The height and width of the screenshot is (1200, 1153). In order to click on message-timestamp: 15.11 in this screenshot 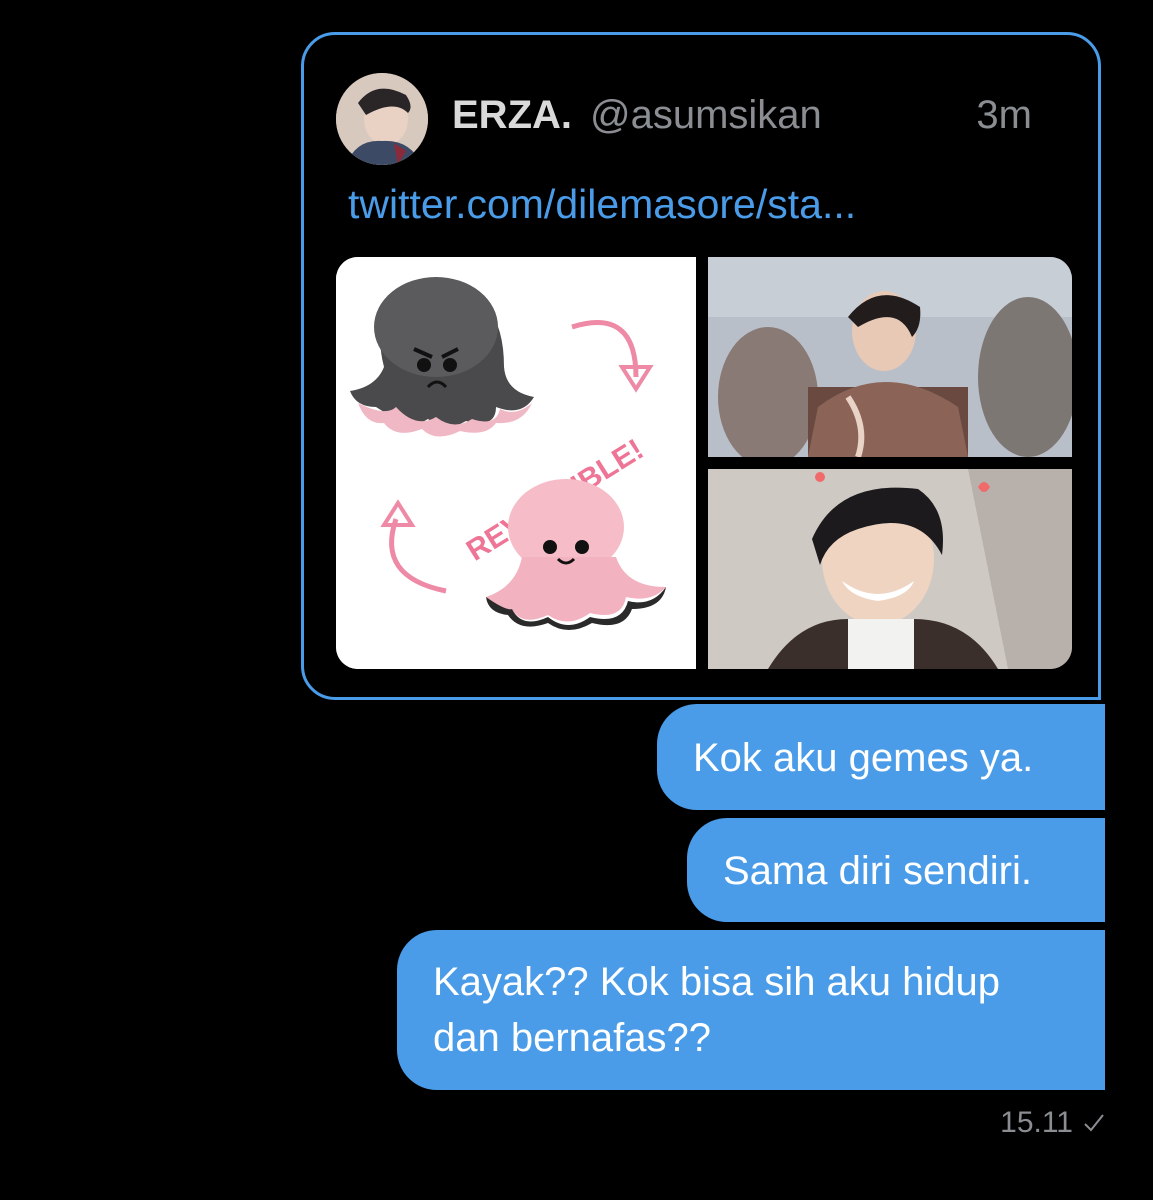, I will do `click(1036, 1122)`.